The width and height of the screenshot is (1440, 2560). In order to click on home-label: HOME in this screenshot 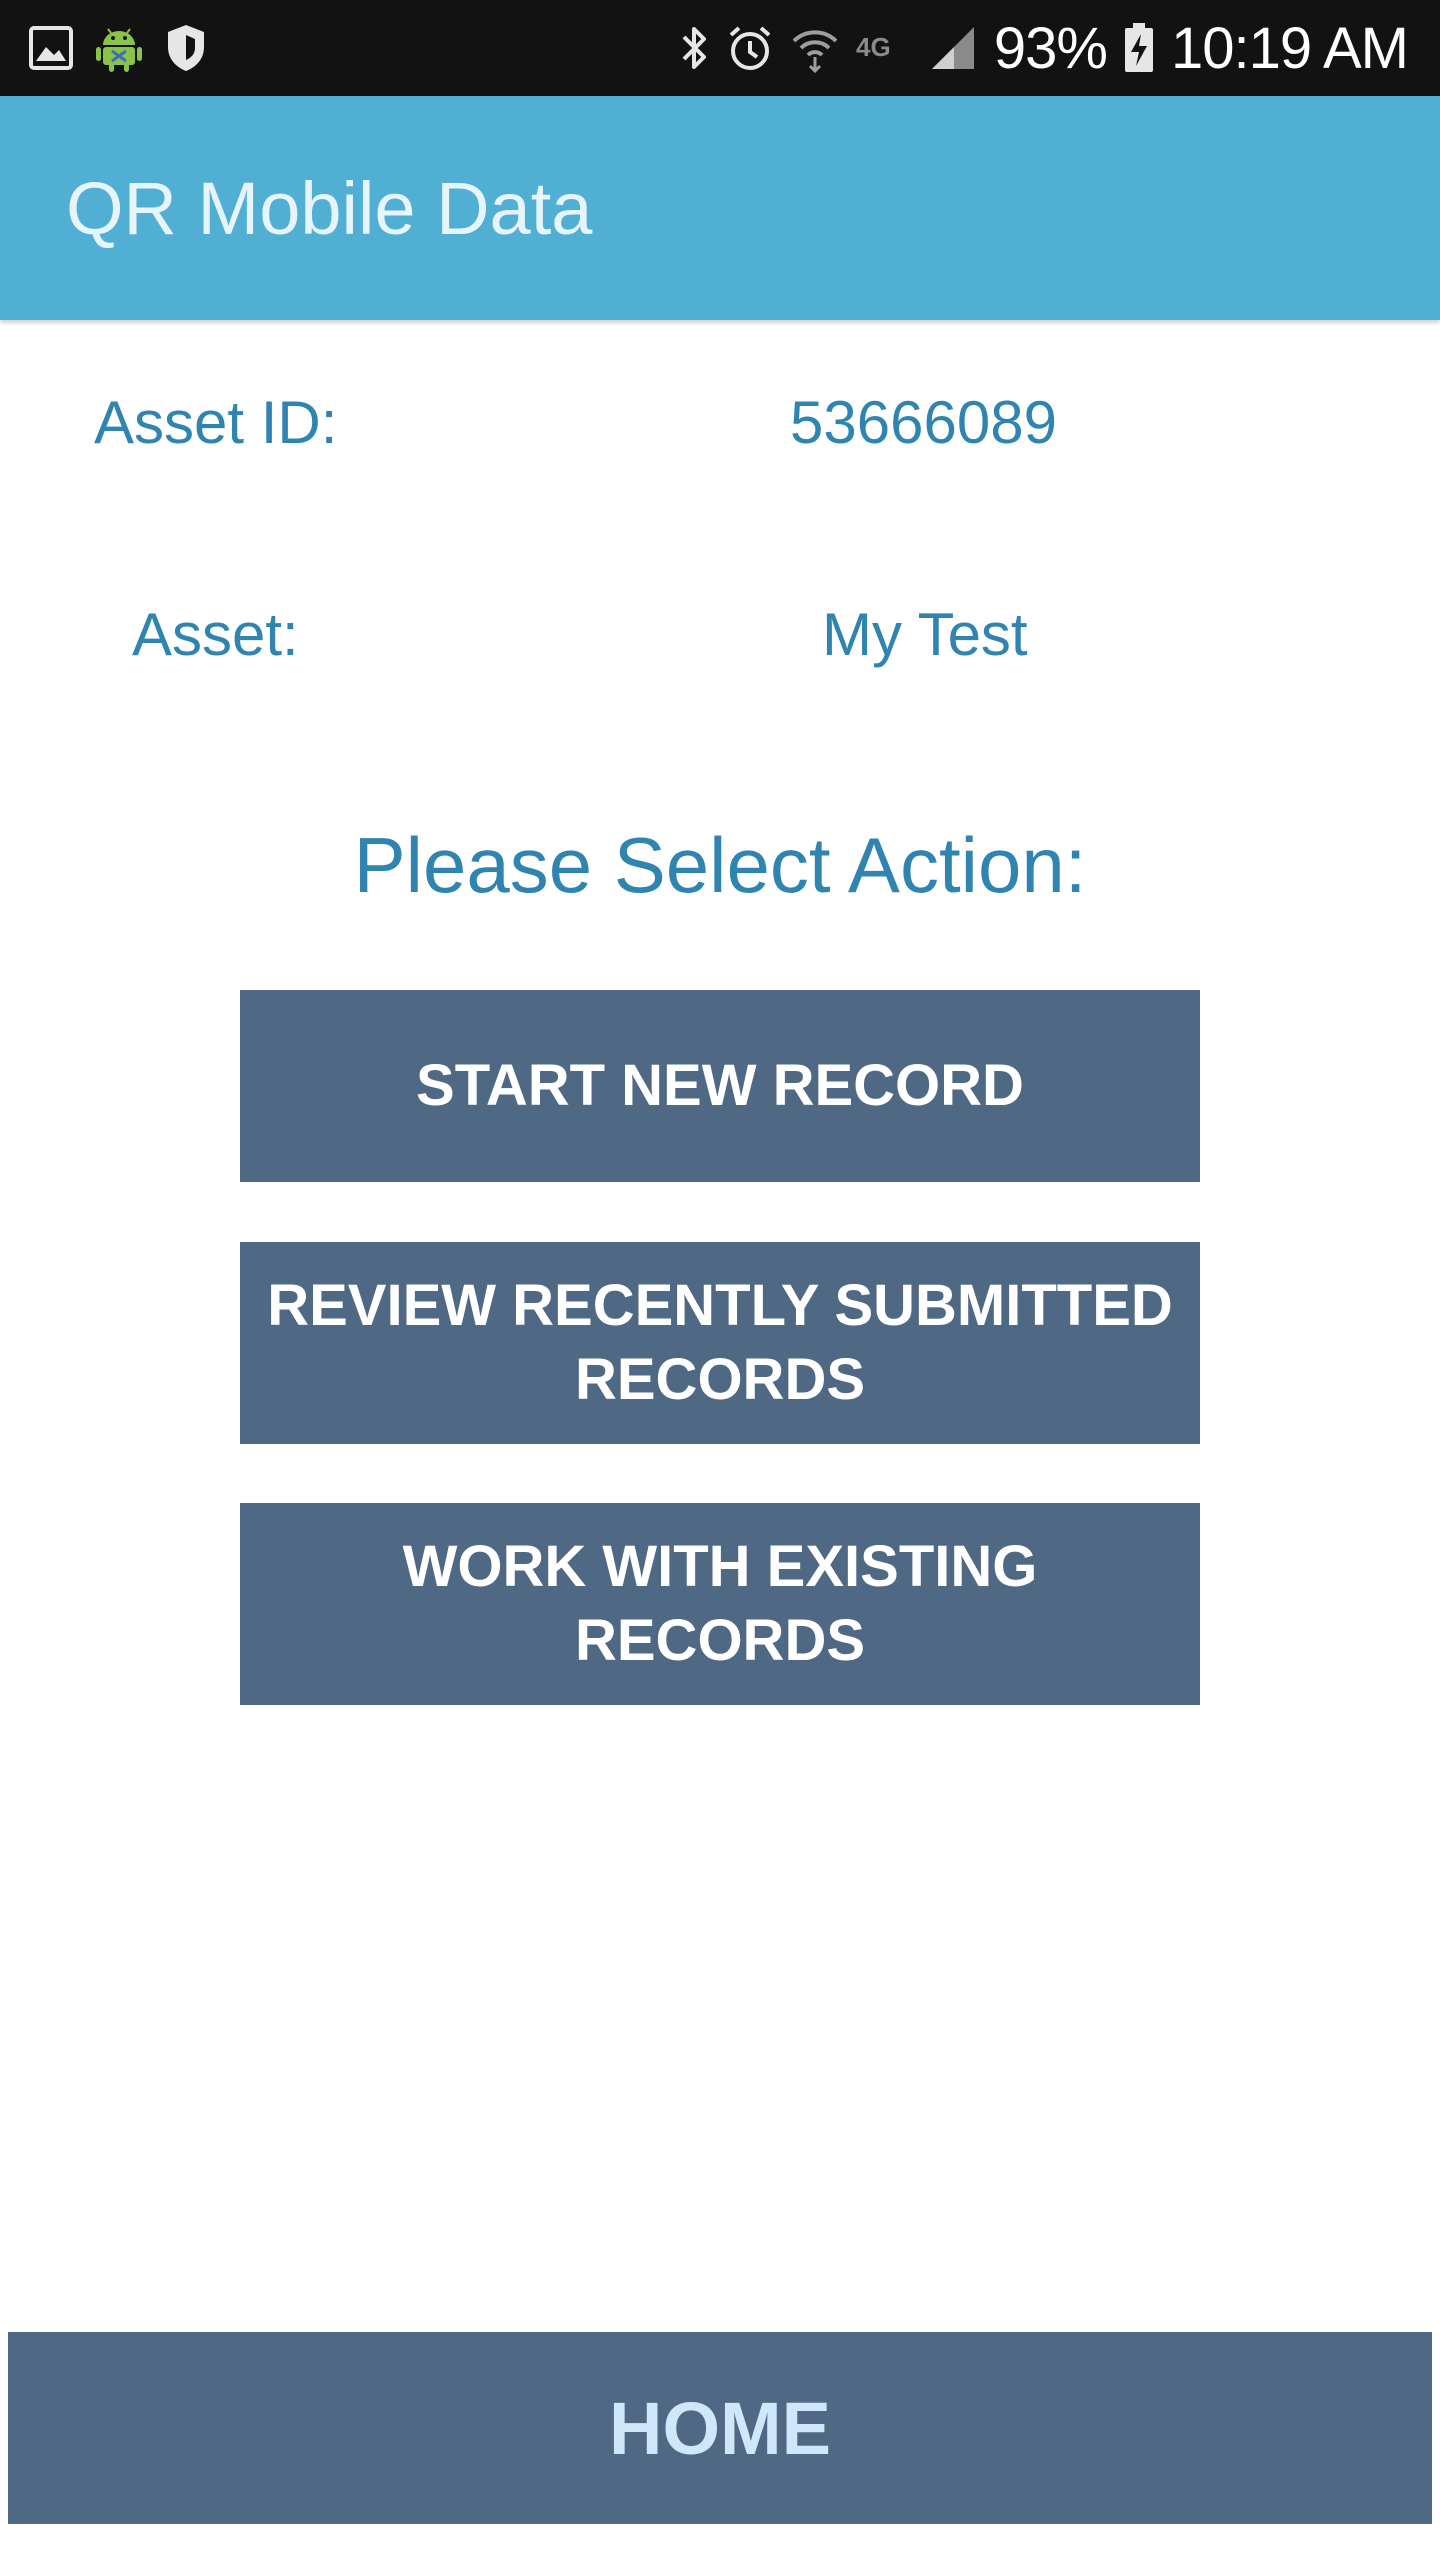, I will do `click(720, 2428)`.